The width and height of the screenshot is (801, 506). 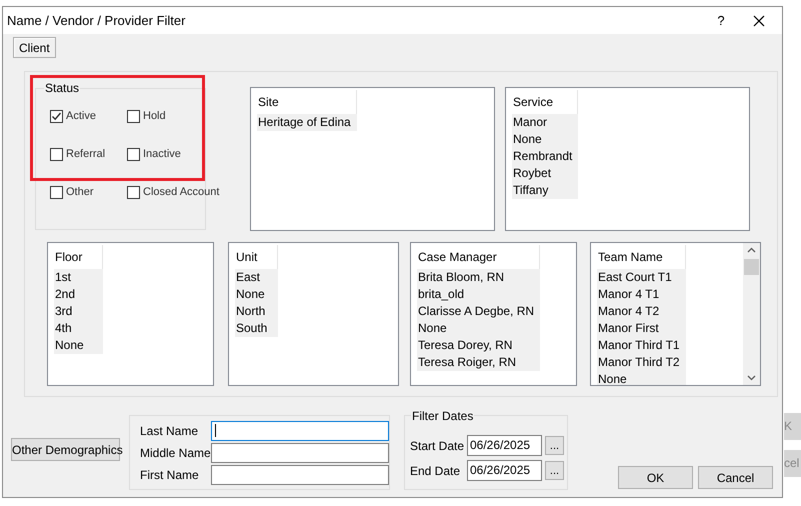 I want to click on list-item: North, so click(x=256, y=311).